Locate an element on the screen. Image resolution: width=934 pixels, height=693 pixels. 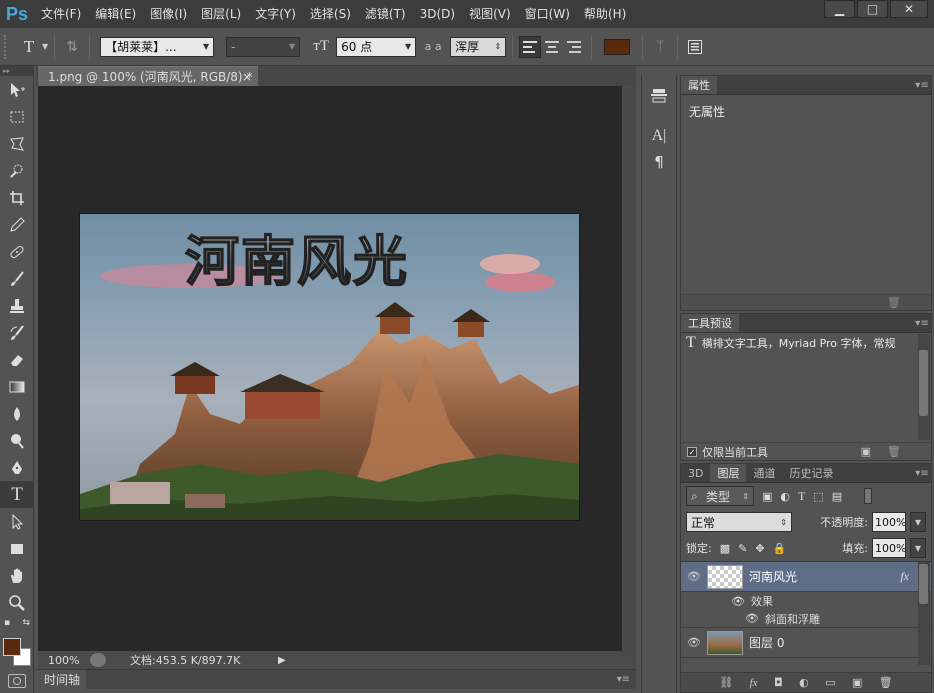
new-layer-icon: ▣ is located at coordinates (857, 682).